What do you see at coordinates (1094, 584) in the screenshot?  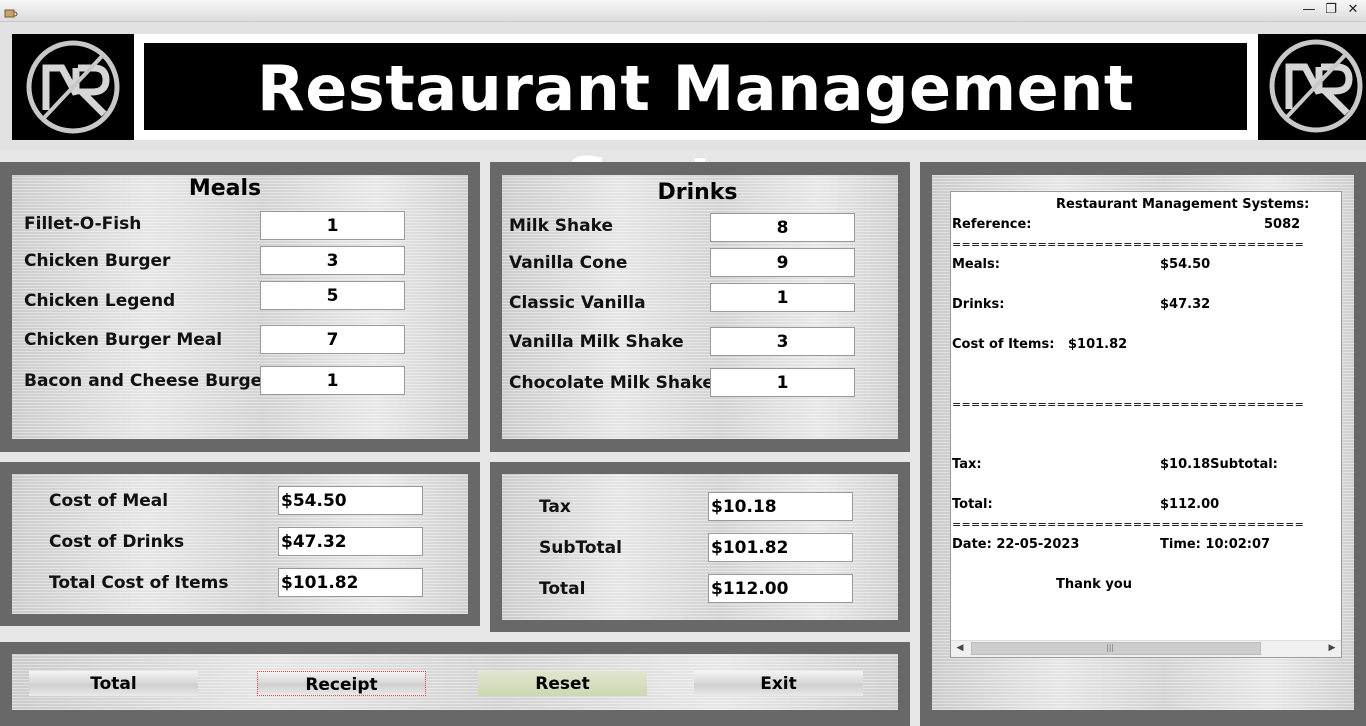 I see `receipt-thanks: Thank you` at bounding box center [1094, 584].